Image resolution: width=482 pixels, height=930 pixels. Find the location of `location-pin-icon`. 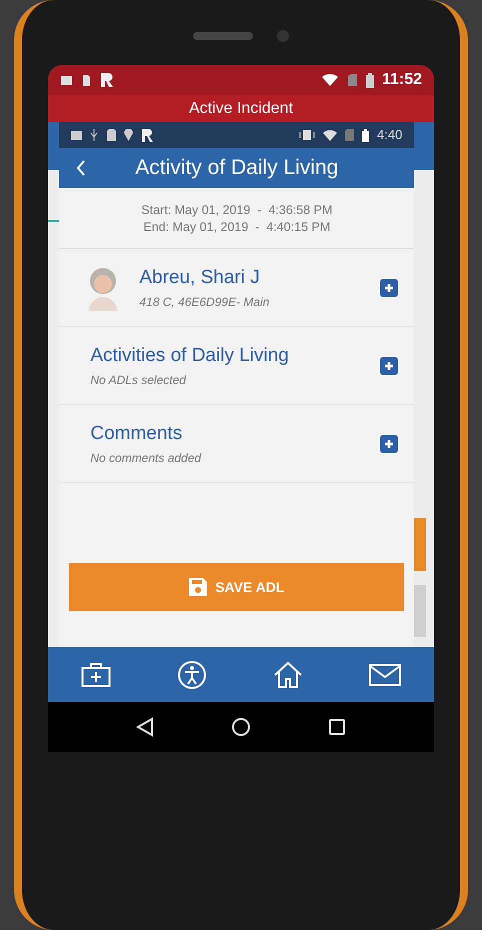

location-pin-icon is located at coordinates (129, 135).